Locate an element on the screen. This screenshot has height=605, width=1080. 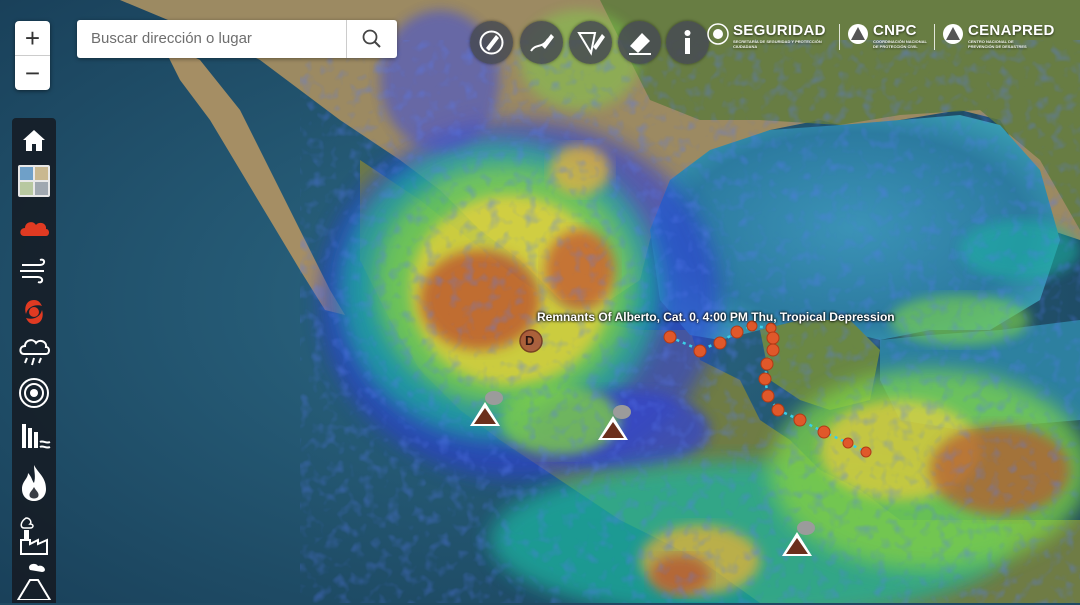
industry-layer-button is located at coordinates (34, 535).